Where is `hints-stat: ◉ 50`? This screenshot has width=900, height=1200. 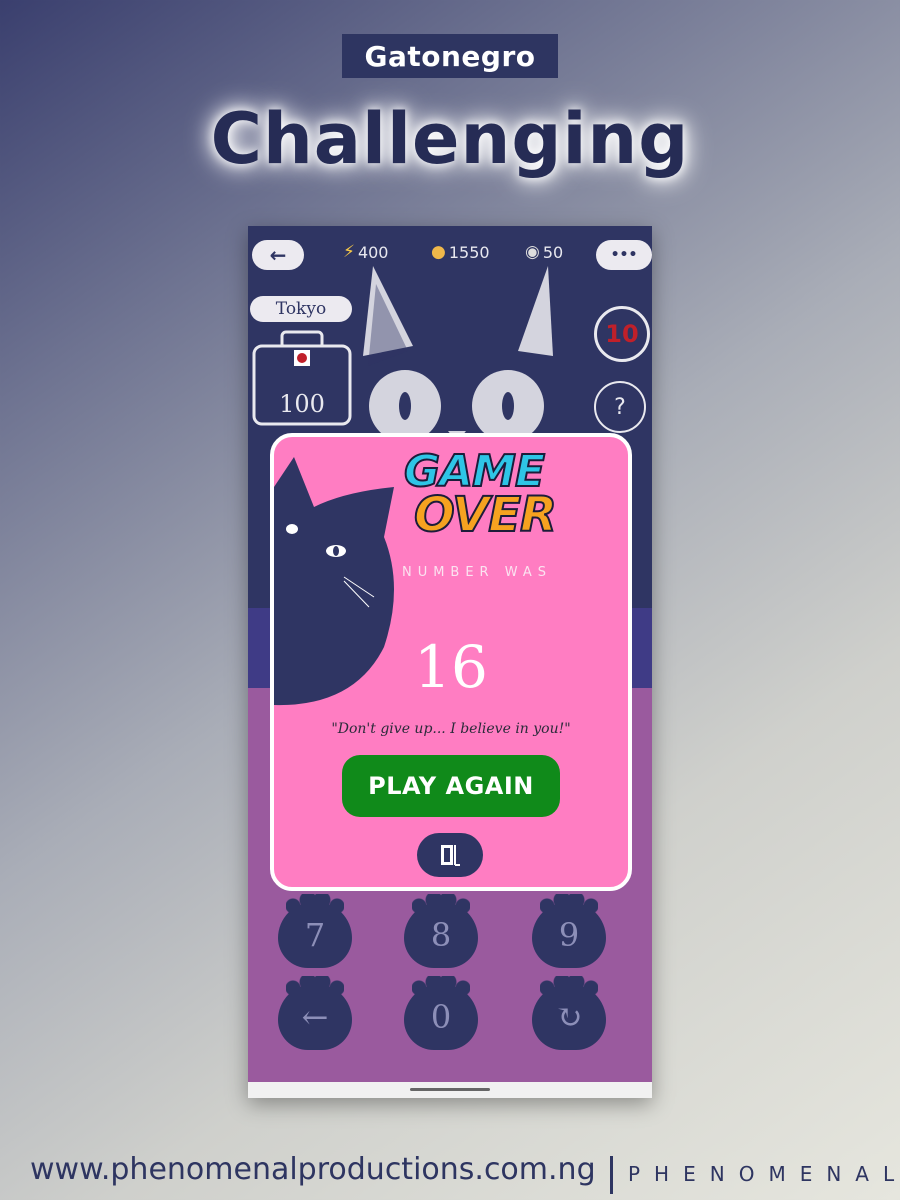
hints-stat: ◉ 50 is located at coordinates (544, 252).